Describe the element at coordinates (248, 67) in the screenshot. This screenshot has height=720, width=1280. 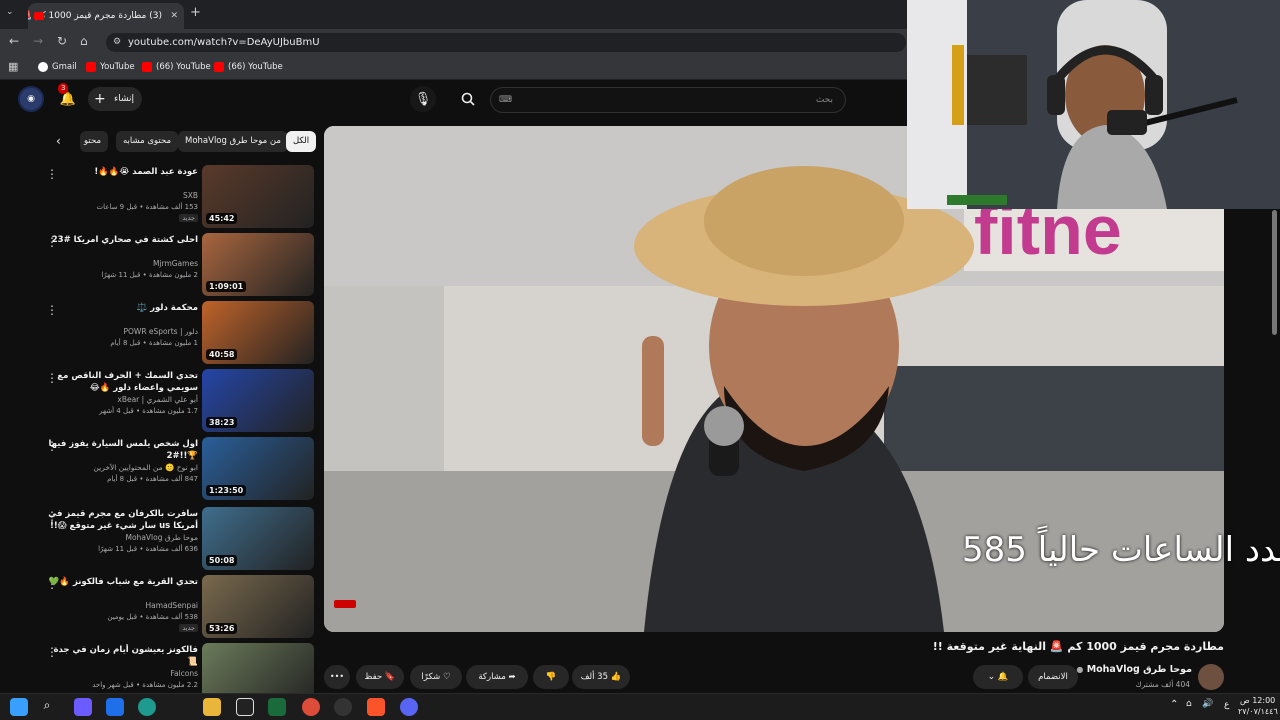
I see `bookmark-youtube-3: (66) YouTube` at that location.